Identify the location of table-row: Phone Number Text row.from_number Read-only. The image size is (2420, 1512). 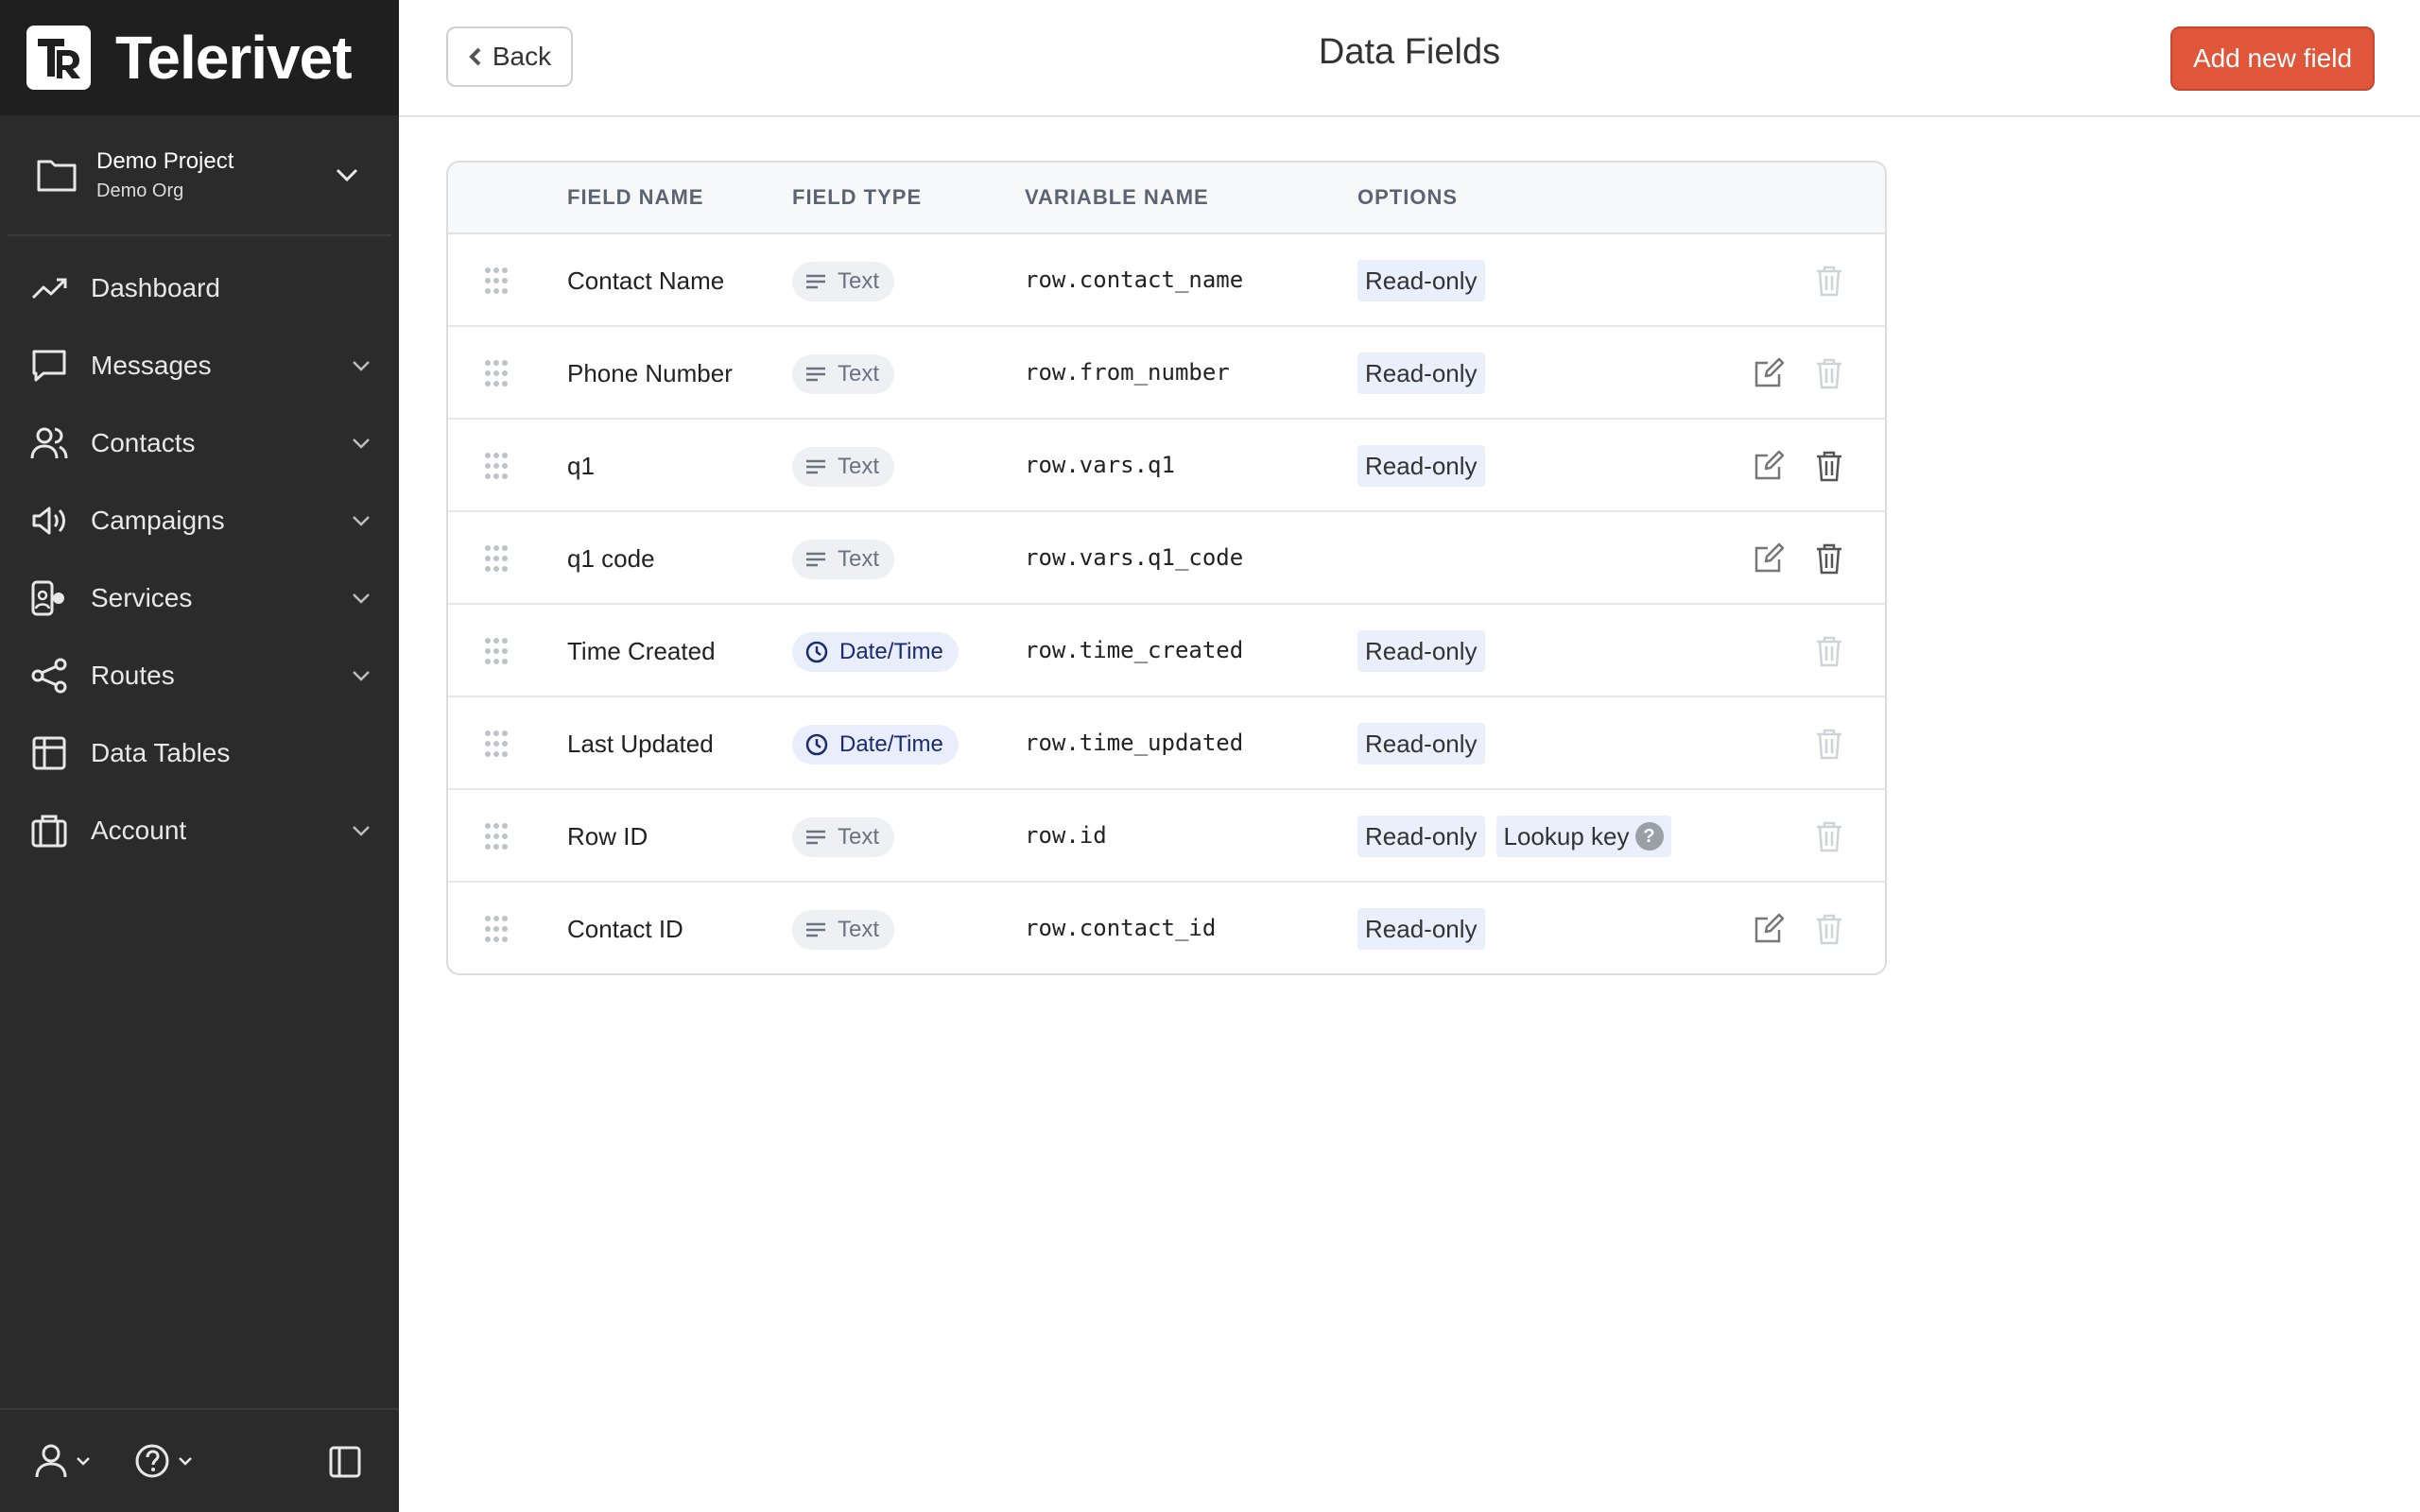
(1167, 373).